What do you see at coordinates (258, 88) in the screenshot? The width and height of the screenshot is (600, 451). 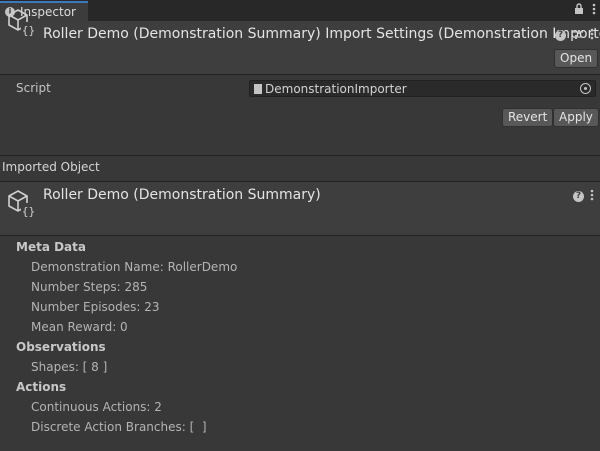 I see `script-file-icon` at bounding box center [258, 88].